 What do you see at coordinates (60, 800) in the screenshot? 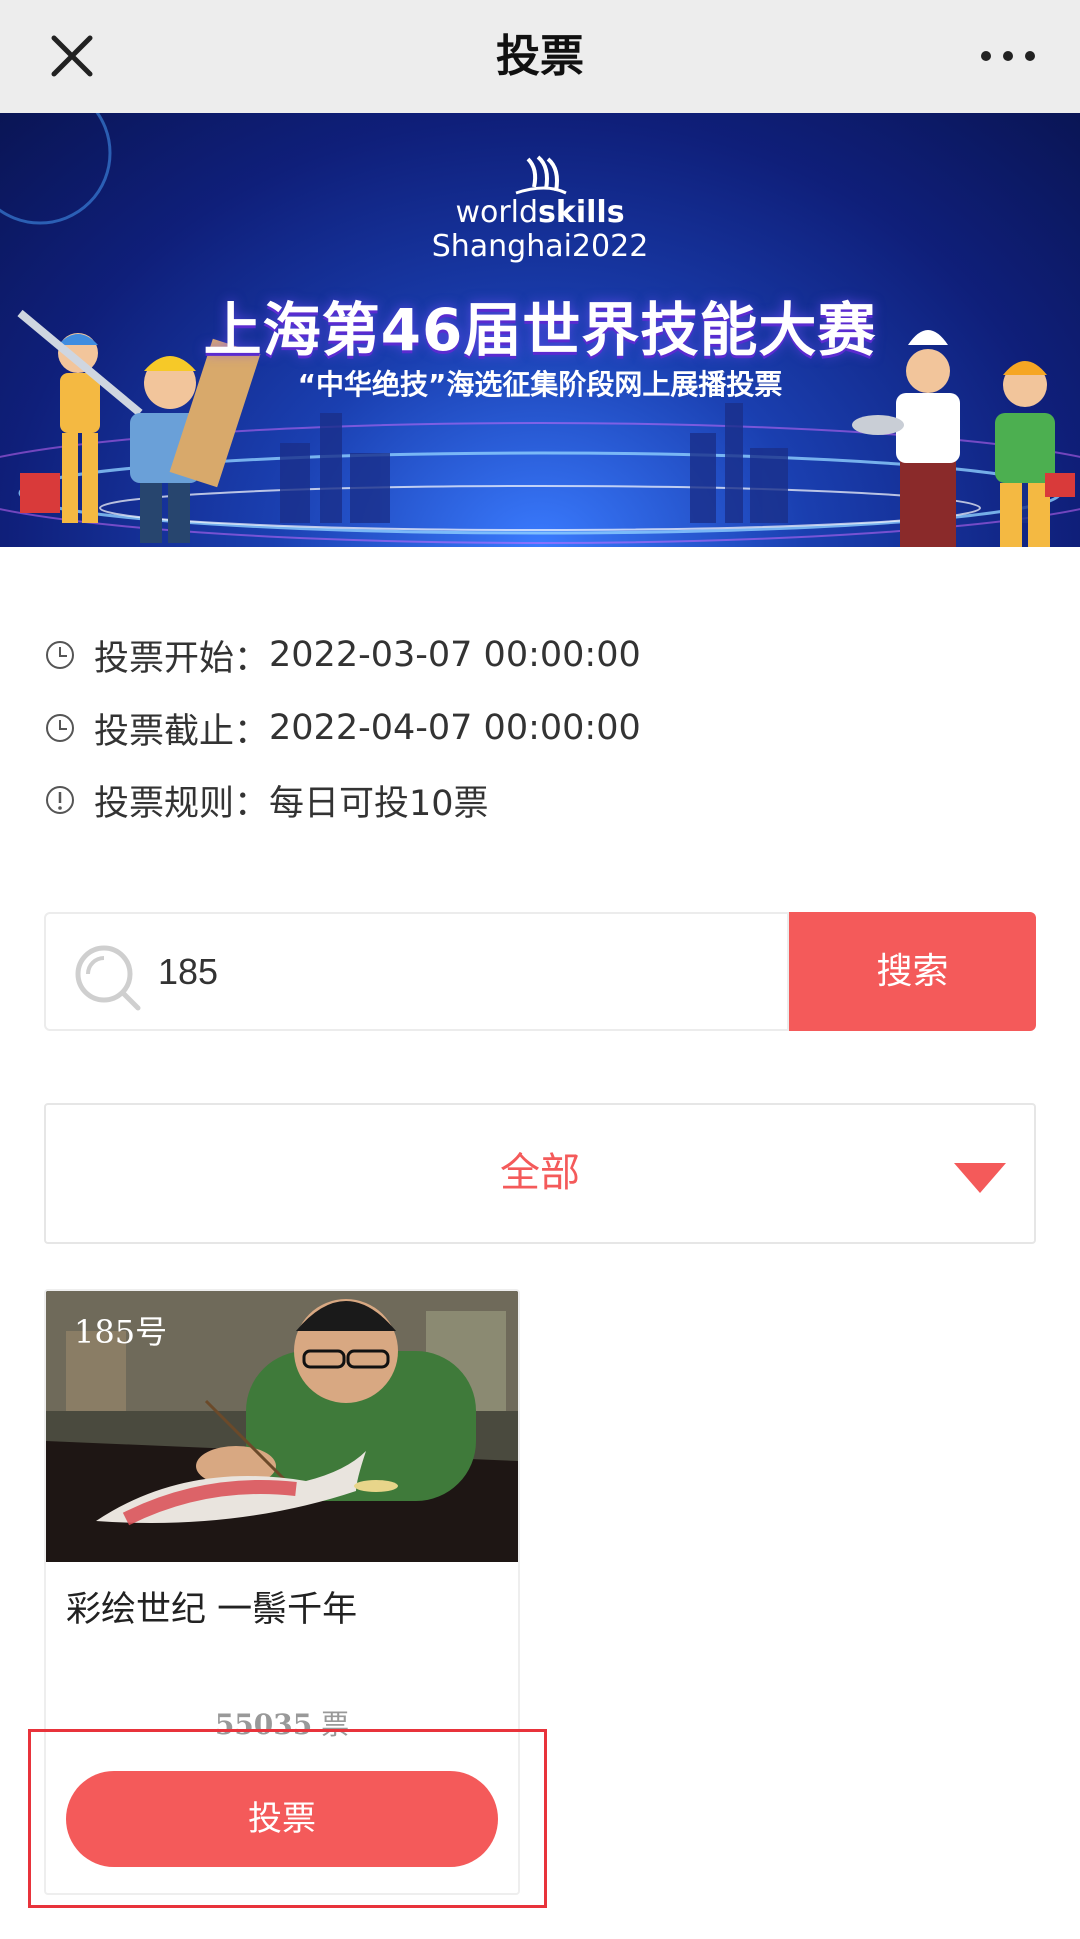
I see `info-icon` at bounding box center [60, 800].